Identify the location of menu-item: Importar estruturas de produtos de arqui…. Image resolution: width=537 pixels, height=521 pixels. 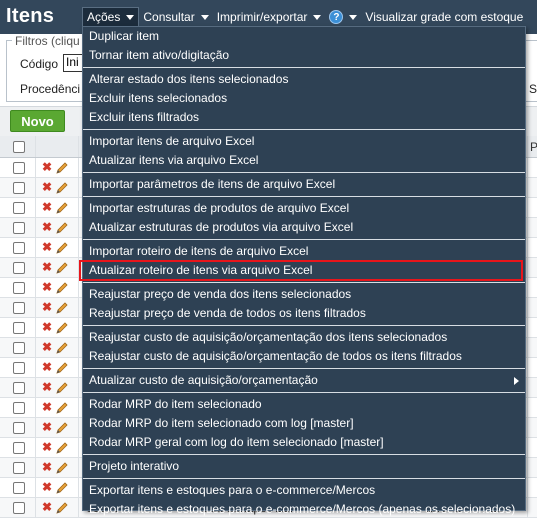
(304, 208).